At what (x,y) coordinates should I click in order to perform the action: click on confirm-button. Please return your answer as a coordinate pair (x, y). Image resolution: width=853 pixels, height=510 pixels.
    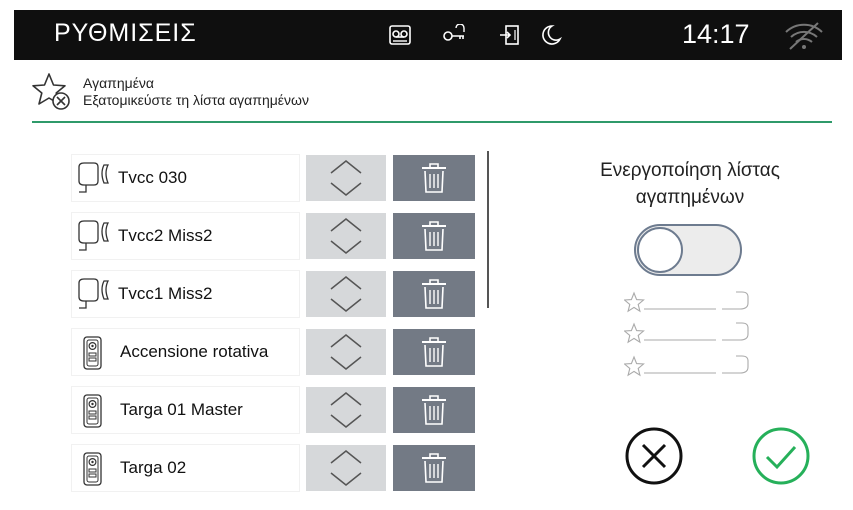
    Looking at the image, I should click on (781, 456).